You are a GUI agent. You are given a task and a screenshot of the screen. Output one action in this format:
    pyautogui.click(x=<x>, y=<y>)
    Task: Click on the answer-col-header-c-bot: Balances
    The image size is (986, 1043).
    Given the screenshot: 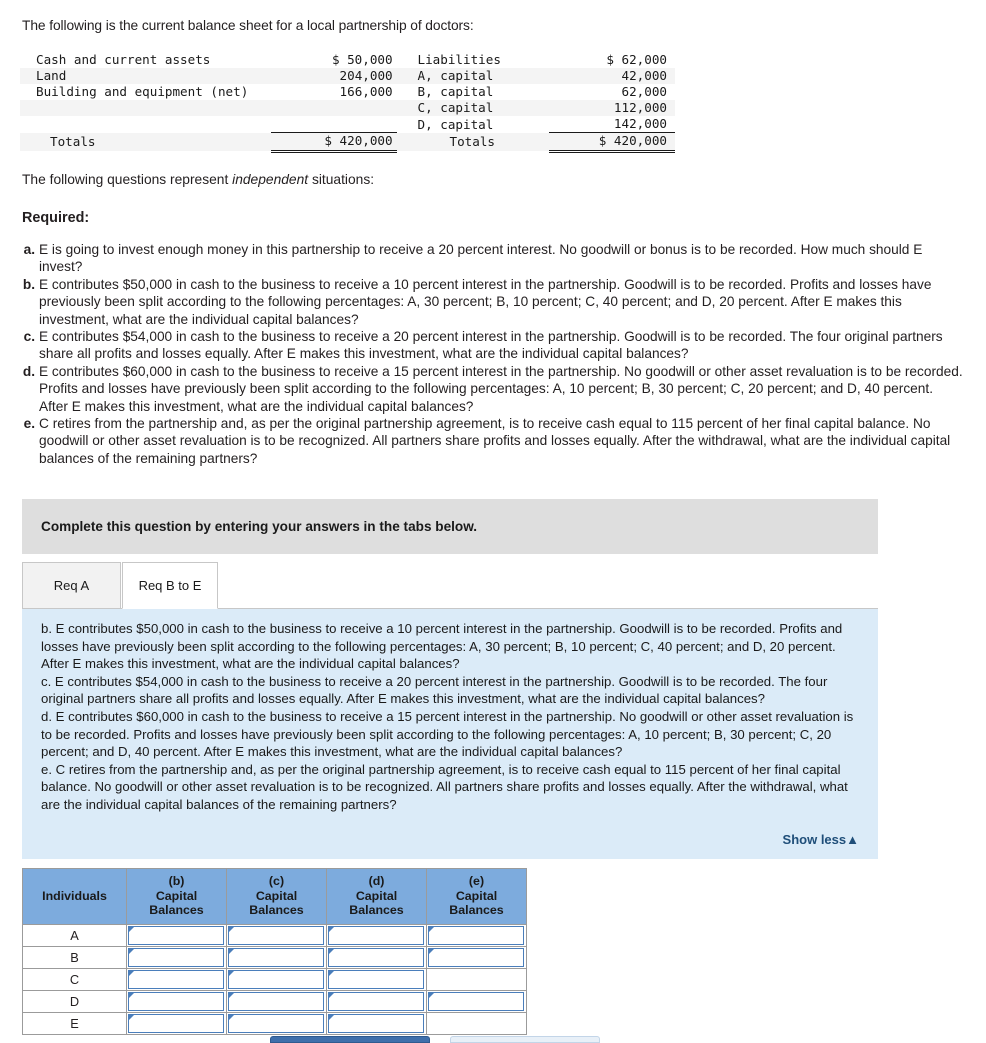 What is the action you would take?
    pyautogui.click(x=276, y=910)
    